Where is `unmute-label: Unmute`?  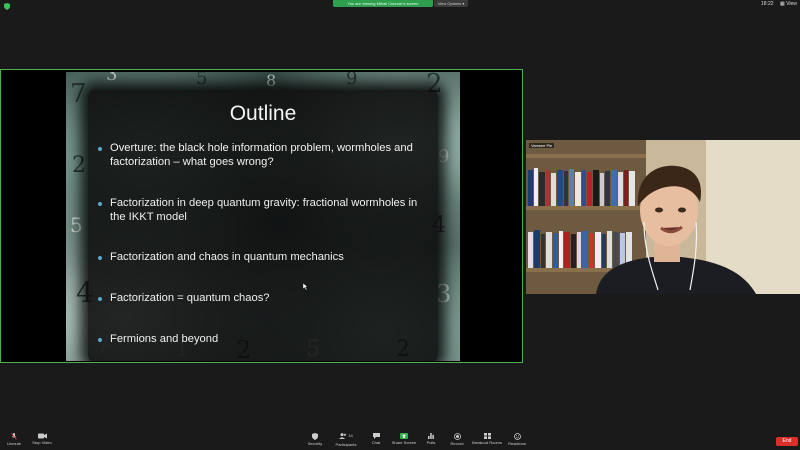 unmute-label: Unmute is located at coordinates (13, 443).